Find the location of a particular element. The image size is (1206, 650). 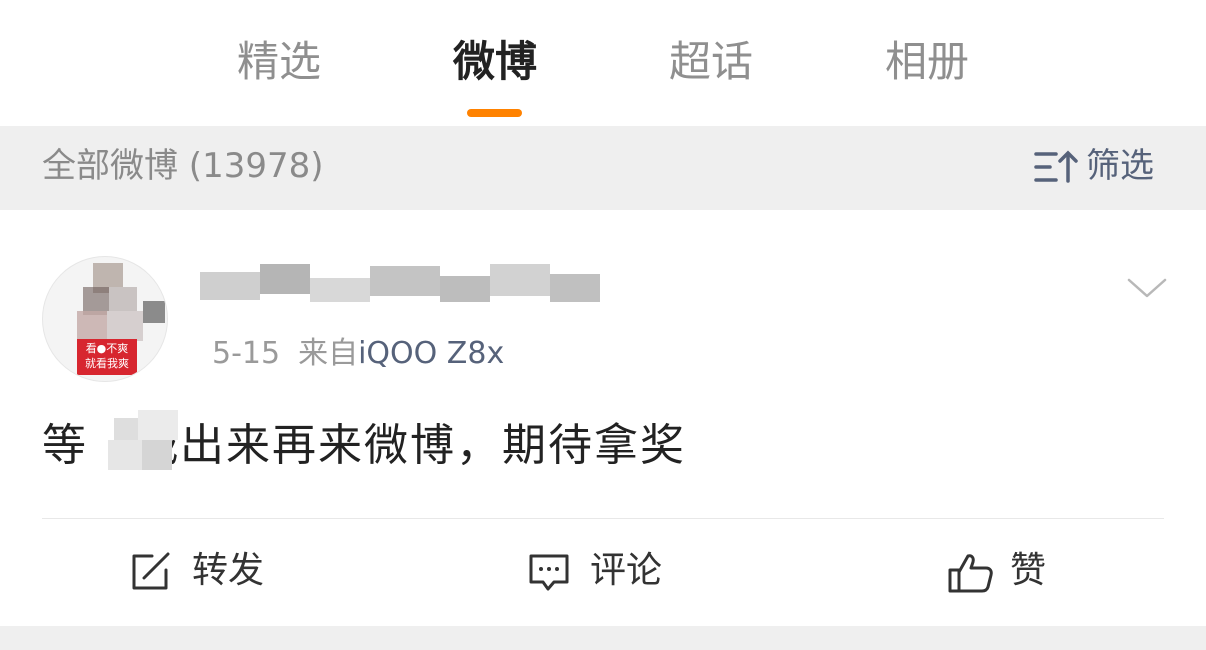

tab-super-topic: 超话 is located at coordinates (711, 62).